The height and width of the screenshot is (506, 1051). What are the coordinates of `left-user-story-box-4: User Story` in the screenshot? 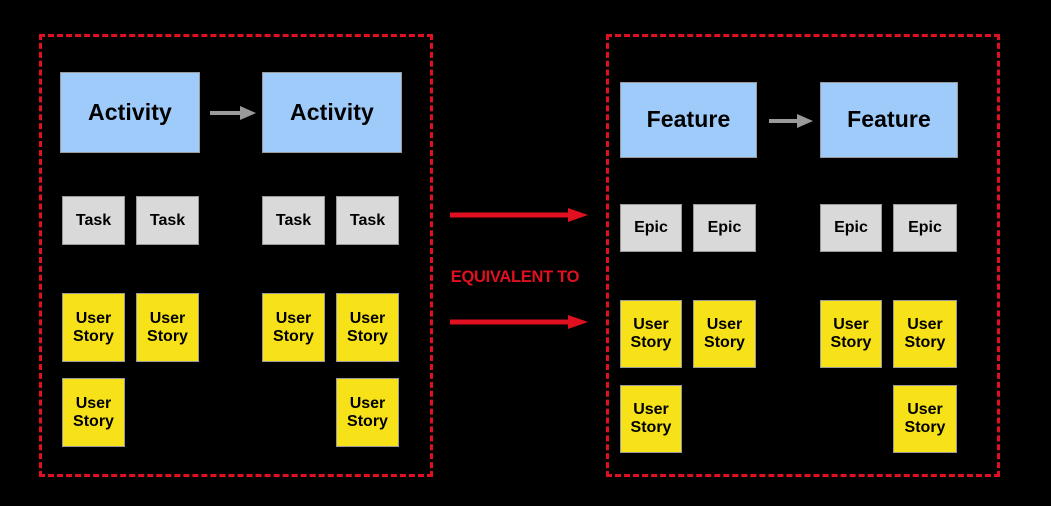 It's located at (367, 327).